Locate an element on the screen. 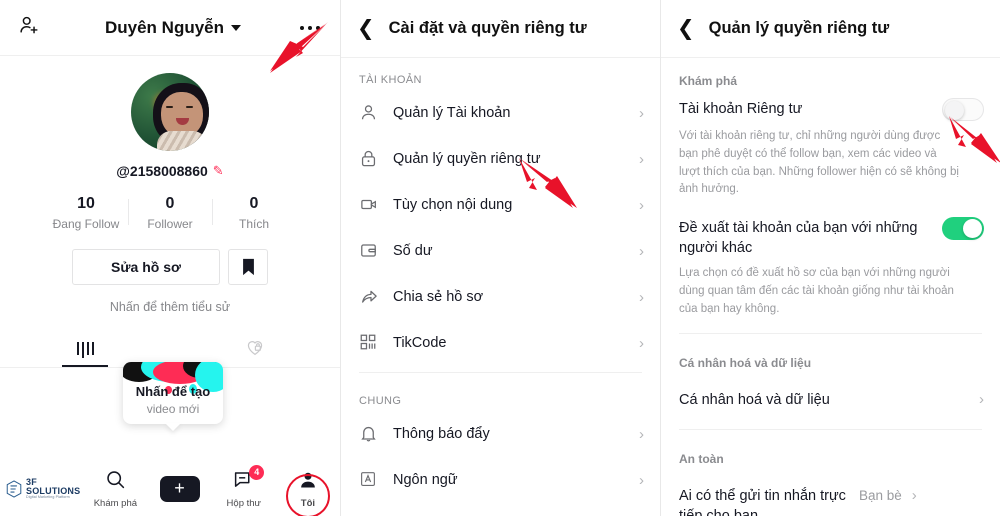  settings-row-push-notifications: Thông báo đẩy › is located at coordinates (500, 434).